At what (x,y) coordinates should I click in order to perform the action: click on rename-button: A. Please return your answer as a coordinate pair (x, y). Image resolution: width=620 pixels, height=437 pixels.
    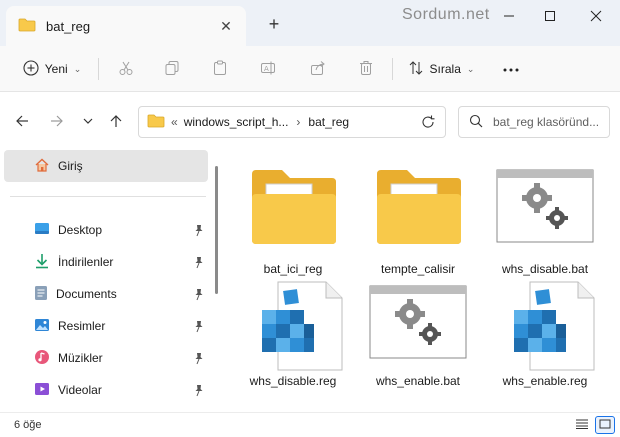
    Looking at the image, I should click on (268, 69).